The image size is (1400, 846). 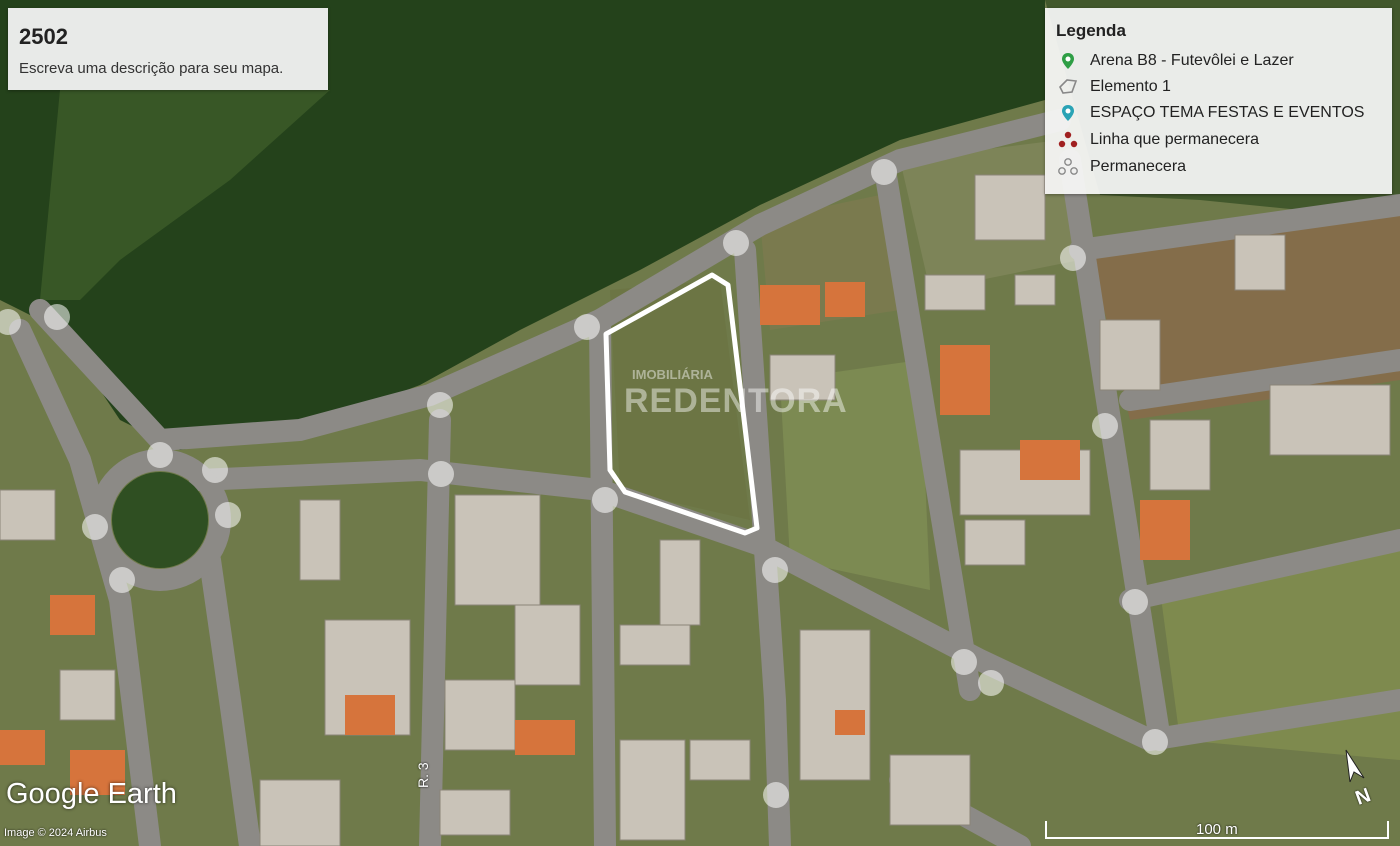 What do you see at coordinates (672, 374) in the screenshot?
I see `watermark-small: IMOBILIÁRIA` at bounding box center [672, 374].